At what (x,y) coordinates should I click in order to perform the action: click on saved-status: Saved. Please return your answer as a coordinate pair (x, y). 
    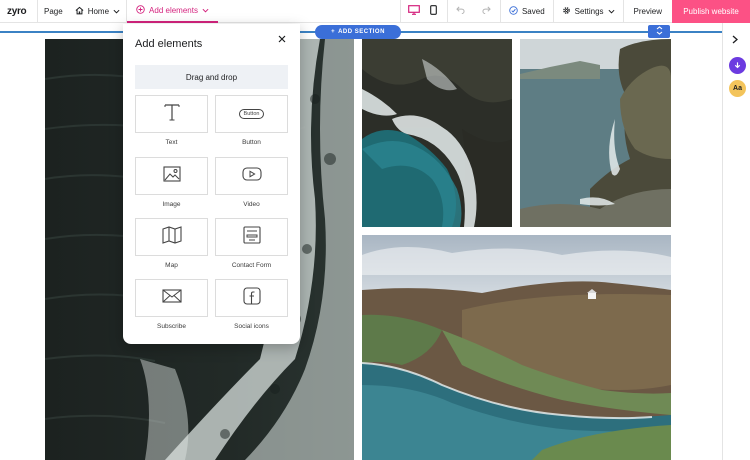
    Looking at the image, I should click on (527, 11).